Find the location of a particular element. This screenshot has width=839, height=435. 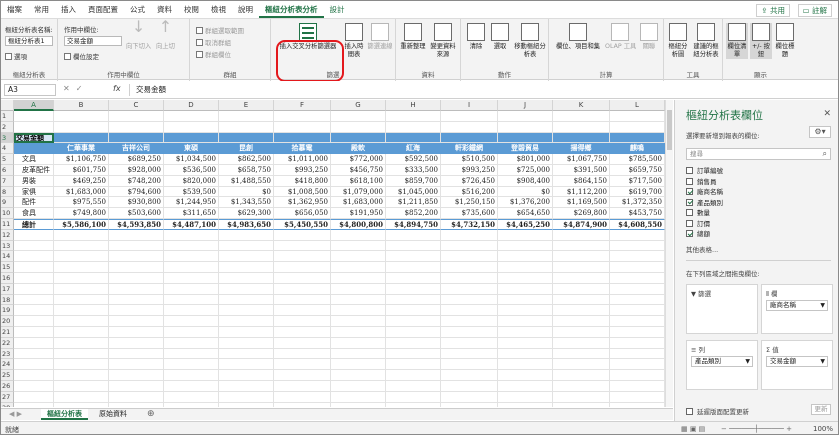

name-box: A3 is located at coordinates (30, 90).